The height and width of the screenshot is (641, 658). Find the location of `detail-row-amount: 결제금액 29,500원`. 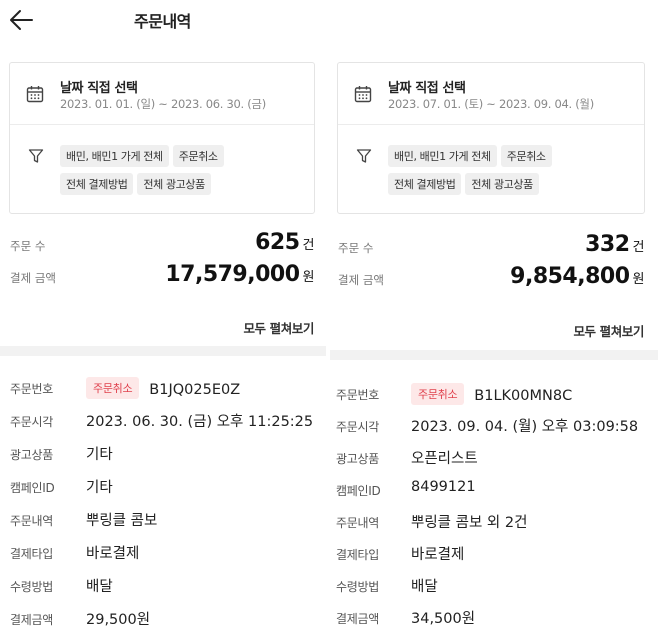

detail-row-amount: 결제금액 29,500원 is located at coordinates (163, 620).